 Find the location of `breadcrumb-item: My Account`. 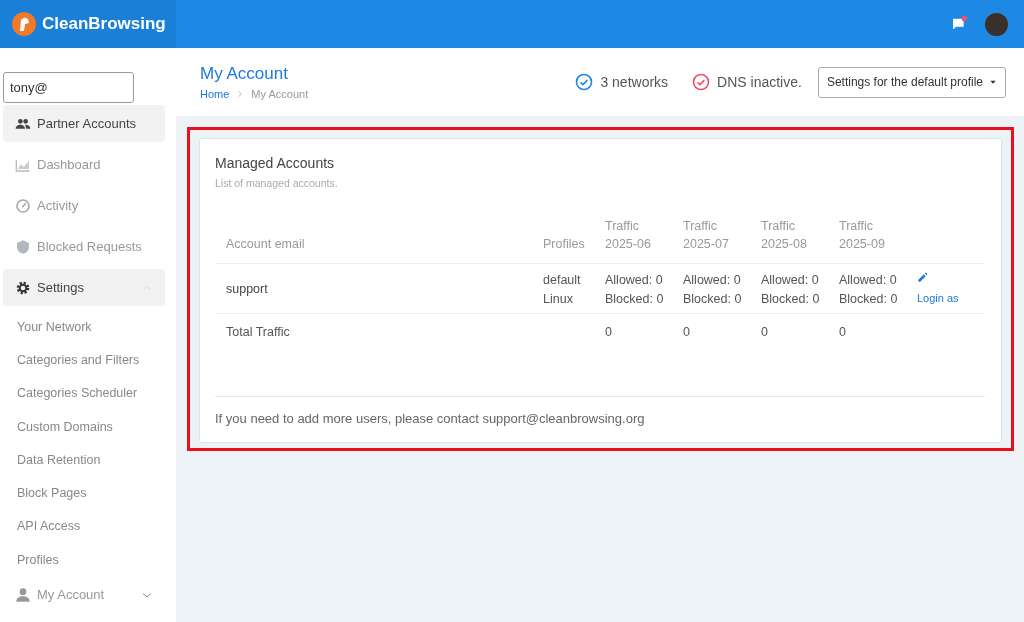

breadcrumb-item: My Account is located at coordinates (280, 94).